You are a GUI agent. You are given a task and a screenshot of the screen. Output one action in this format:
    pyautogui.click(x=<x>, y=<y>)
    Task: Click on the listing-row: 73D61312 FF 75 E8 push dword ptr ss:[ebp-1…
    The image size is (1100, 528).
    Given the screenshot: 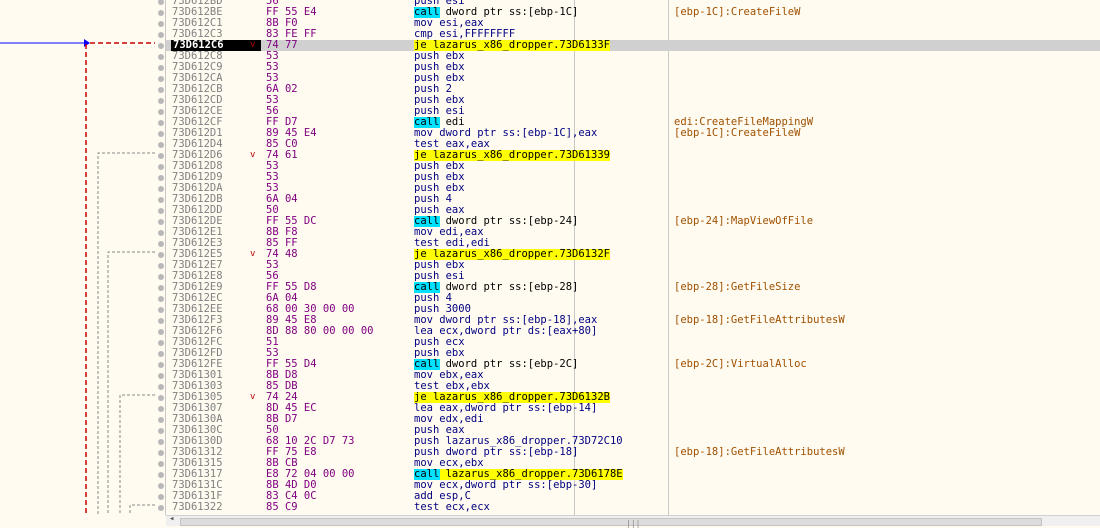 What is the action you would take?
    pyautogui.click(x=633, y=452)
    